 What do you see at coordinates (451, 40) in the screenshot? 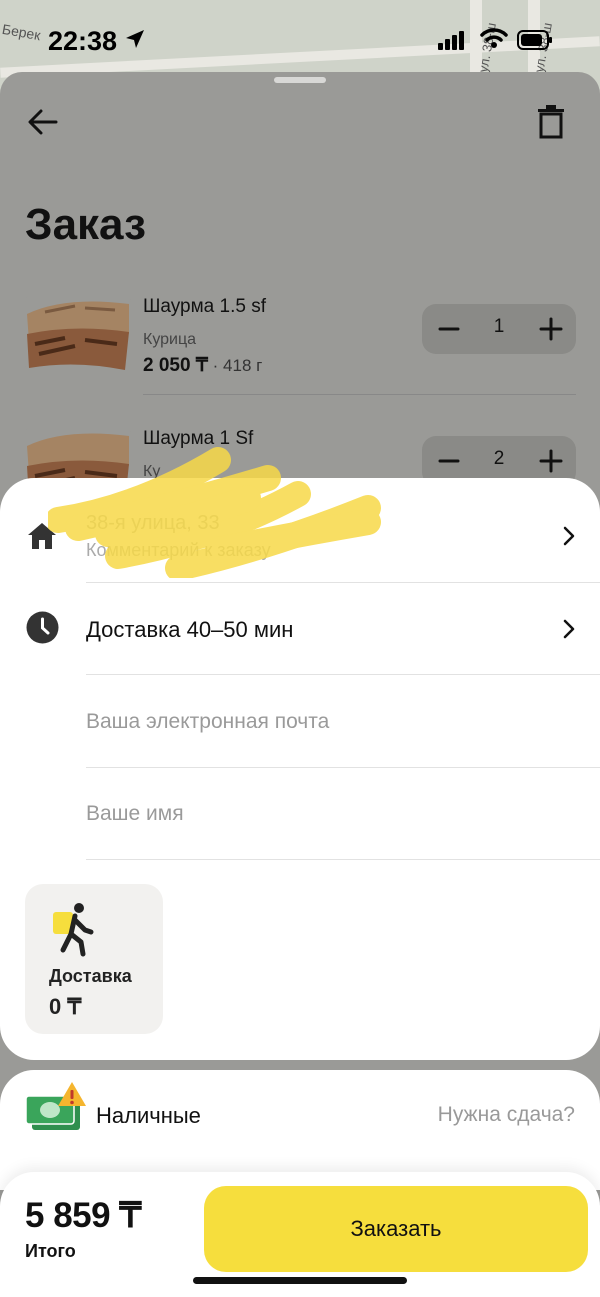
I see `cellular-signal-icon` at bounding box center [451, 40].